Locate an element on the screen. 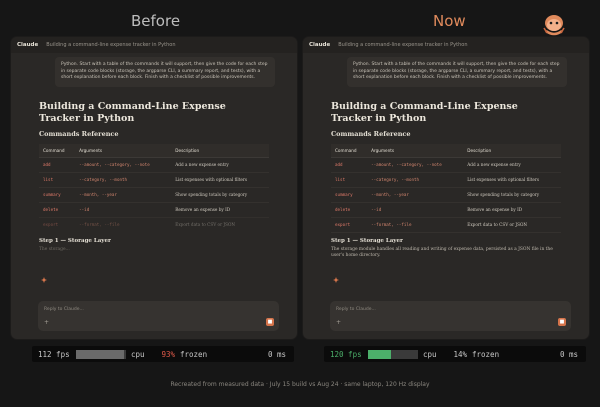 This screenshot has height=407, width=600. perf-meter-now: 120 fps cpu 14% frozen 0 ms is located at coordinates (455, 354).